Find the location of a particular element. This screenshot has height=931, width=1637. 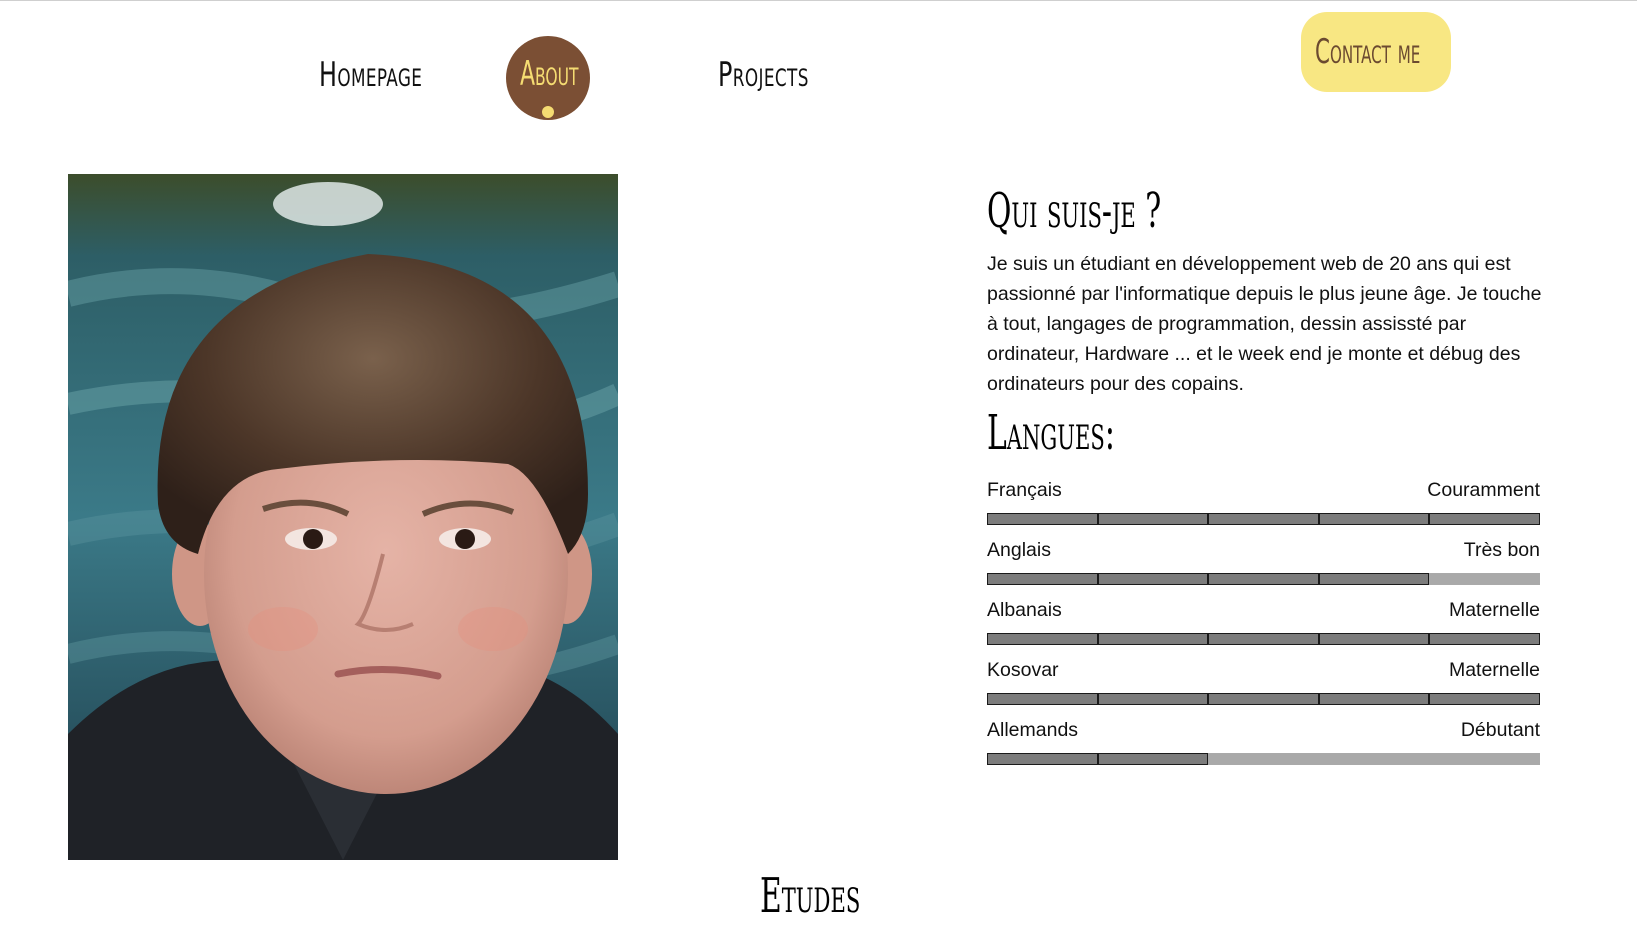

contact-me-button: Contact me is located at coordinates (1376, 52).